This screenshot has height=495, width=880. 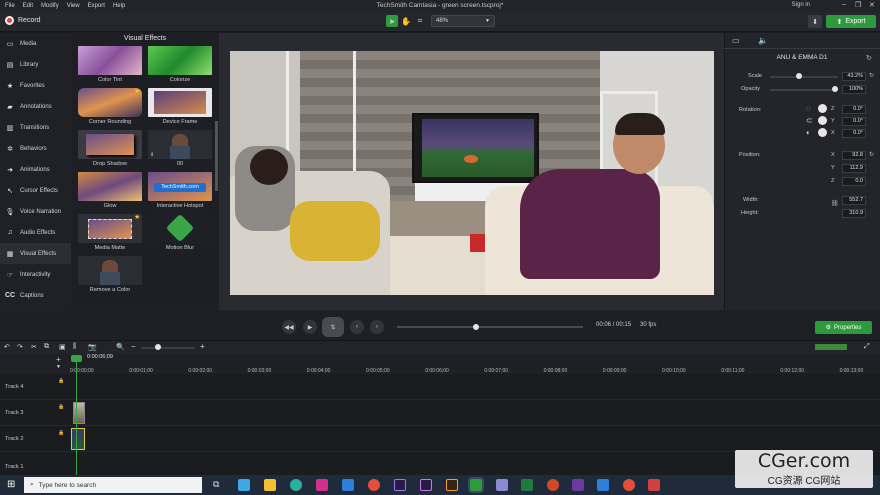 What do you see at coordinates (854, 155) in the screenshot?
I see `position-x-field: 92.8` at bounding box center [854, 155].